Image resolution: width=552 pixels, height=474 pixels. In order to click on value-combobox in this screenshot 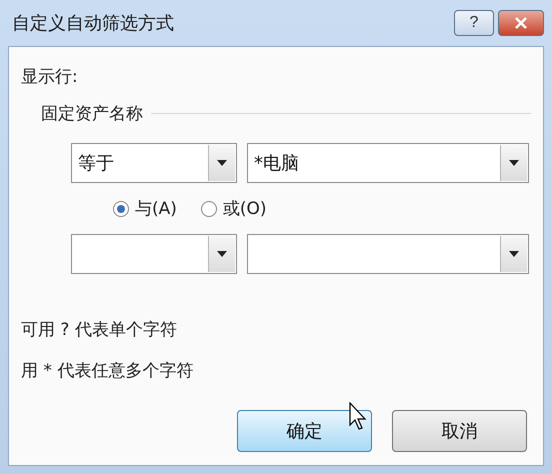, I will do `click(388, 254)`.